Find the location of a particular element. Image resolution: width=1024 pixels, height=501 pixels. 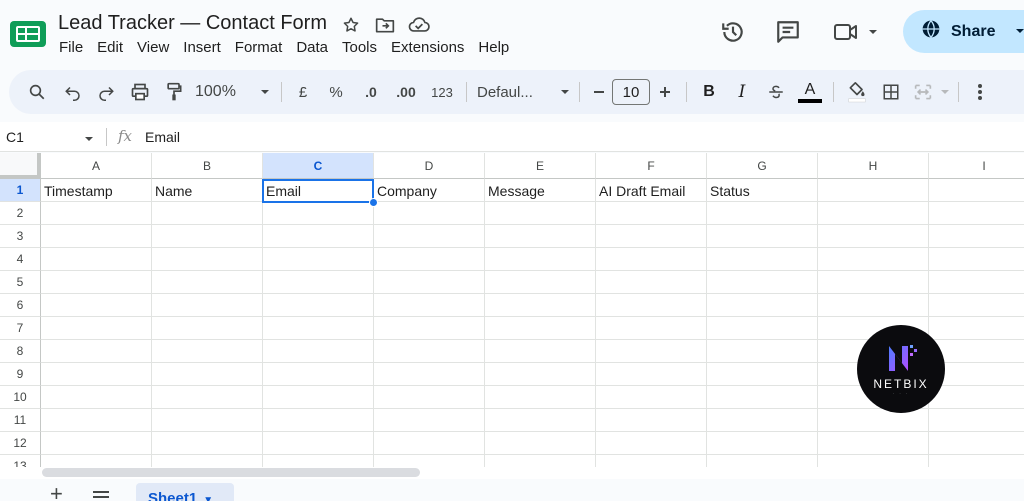

cell-h4 is located at coordinates (873, 259).